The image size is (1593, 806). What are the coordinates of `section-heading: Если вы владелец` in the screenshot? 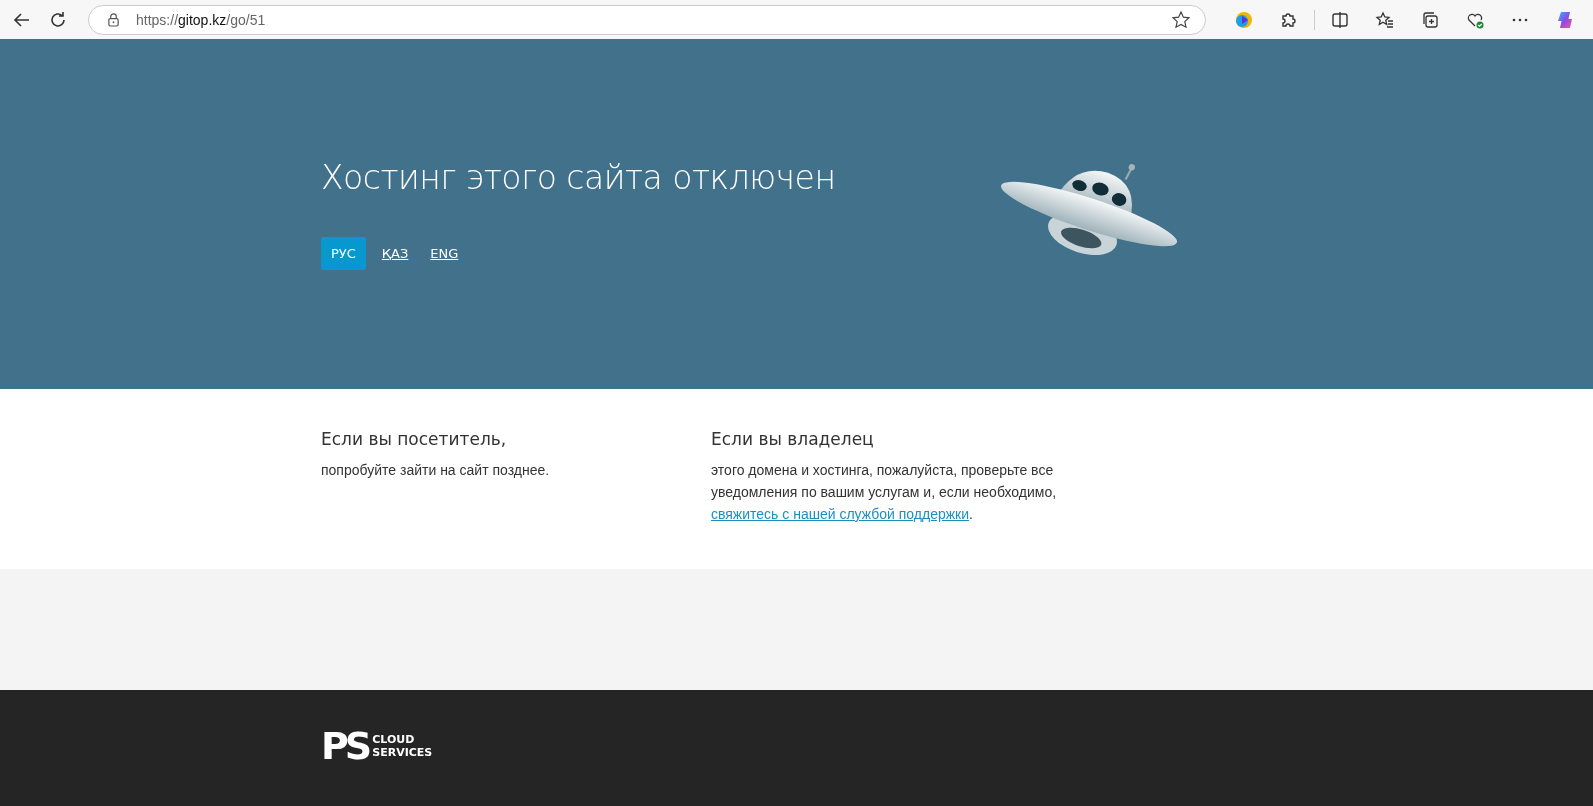 It's located at (793, 439).